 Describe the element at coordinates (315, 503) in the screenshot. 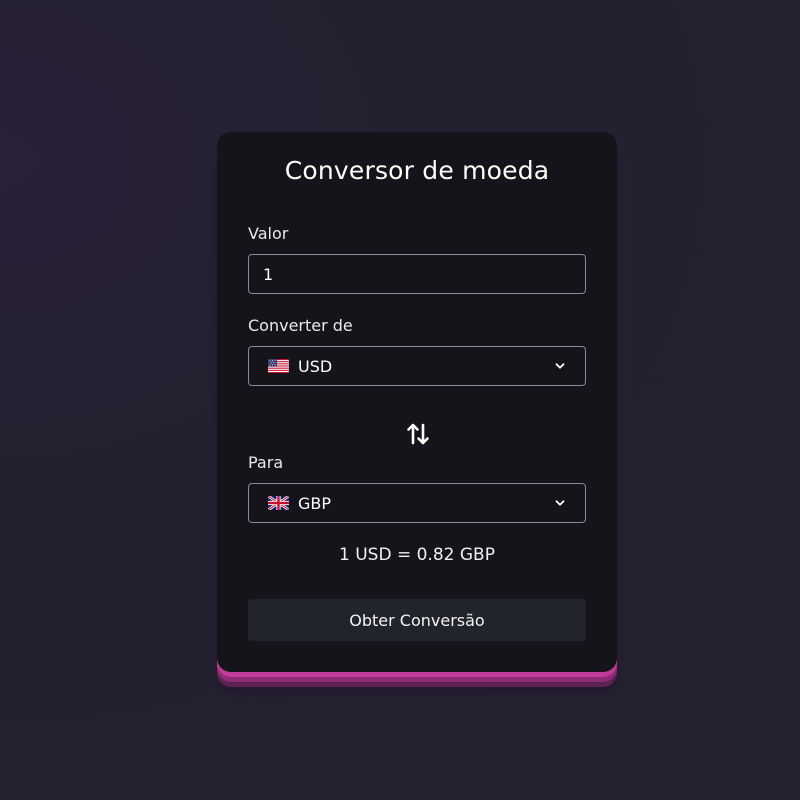

I see `to-currency-value: GBP` at that location.